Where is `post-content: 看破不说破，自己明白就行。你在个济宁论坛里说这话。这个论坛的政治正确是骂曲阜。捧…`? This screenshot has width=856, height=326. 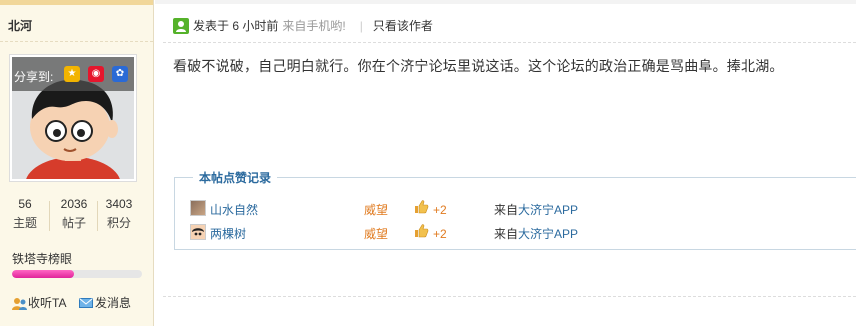 post-content: 看破不说破，自己明白就行。你在个济宁论坛里说这话。这个论坛的政治正确是骂曲阜。捧… is located at coordinates (478, 66).